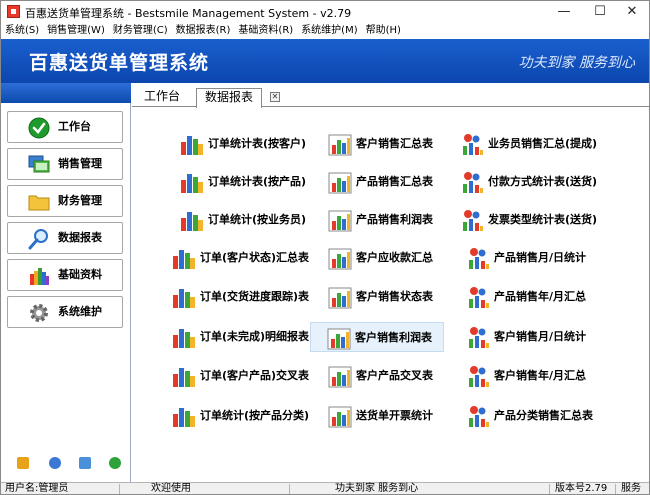 The height and width of the screenshot is (495, 650). I want to click on tab-close-icon: ✕, so click(275, 97).